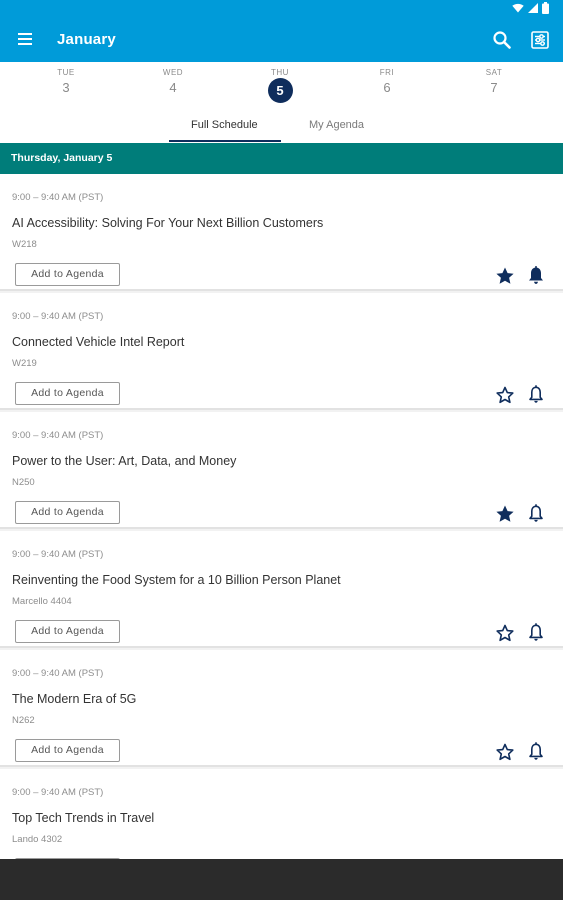  What do you see at coordinates (545, 8) in the screenshot?
I see `battery-icon` at bounding box center [545, 8].